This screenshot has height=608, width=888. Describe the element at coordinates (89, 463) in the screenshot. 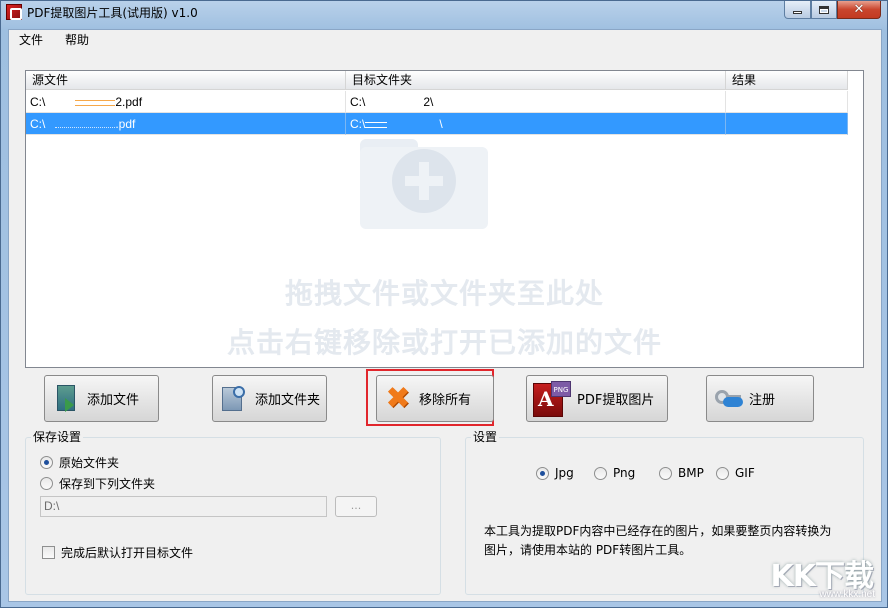

I see `radio-original-label: 原始文件夹` at that location.